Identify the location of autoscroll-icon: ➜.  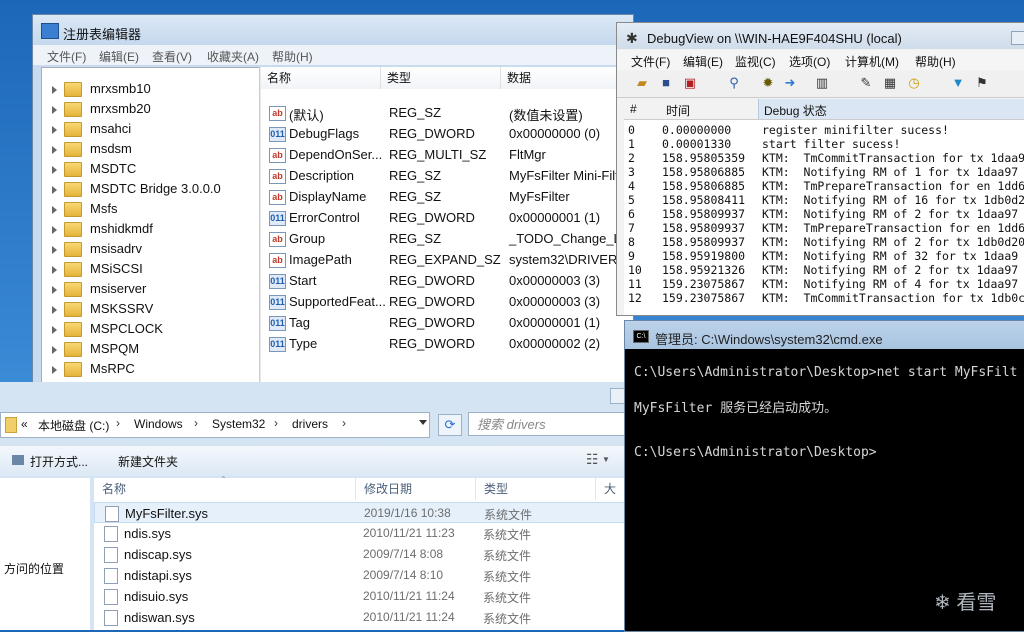
(790, 83).